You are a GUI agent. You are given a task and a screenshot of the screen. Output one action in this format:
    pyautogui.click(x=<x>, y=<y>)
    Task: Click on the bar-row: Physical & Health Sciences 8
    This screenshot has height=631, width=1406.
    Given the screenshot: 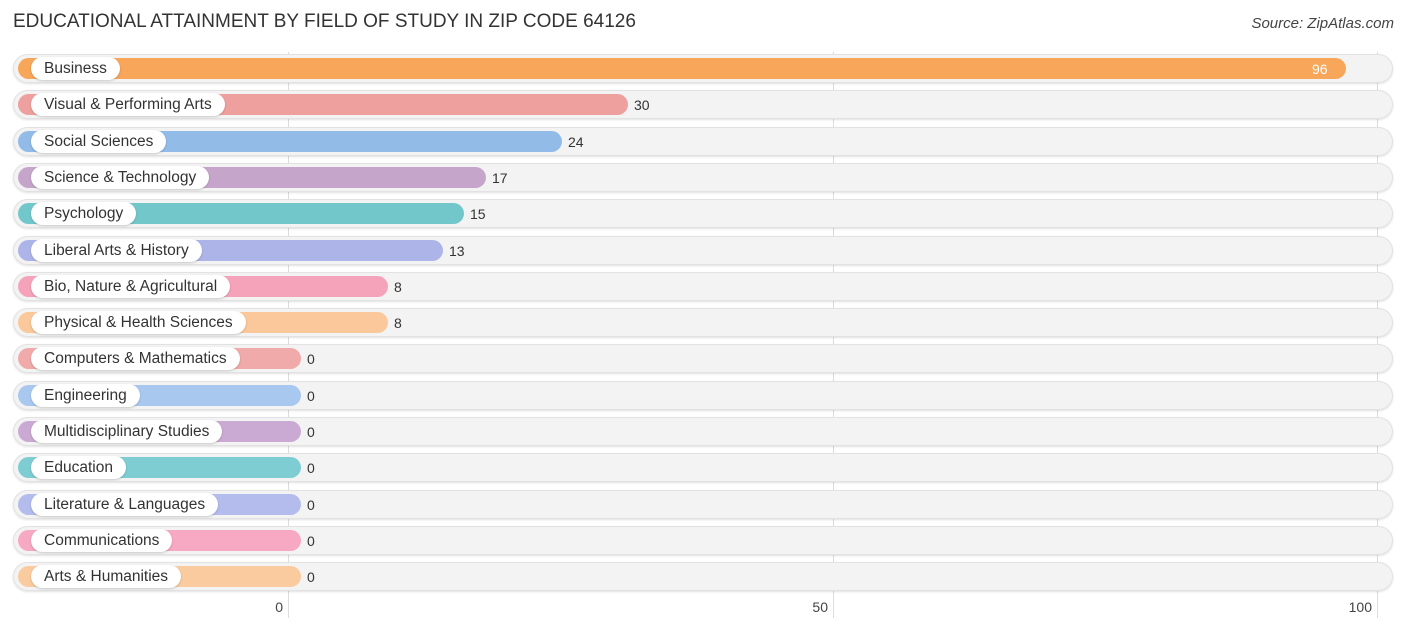 What is the action you would take?
    pyautogui.click(x=703, y=322)
    